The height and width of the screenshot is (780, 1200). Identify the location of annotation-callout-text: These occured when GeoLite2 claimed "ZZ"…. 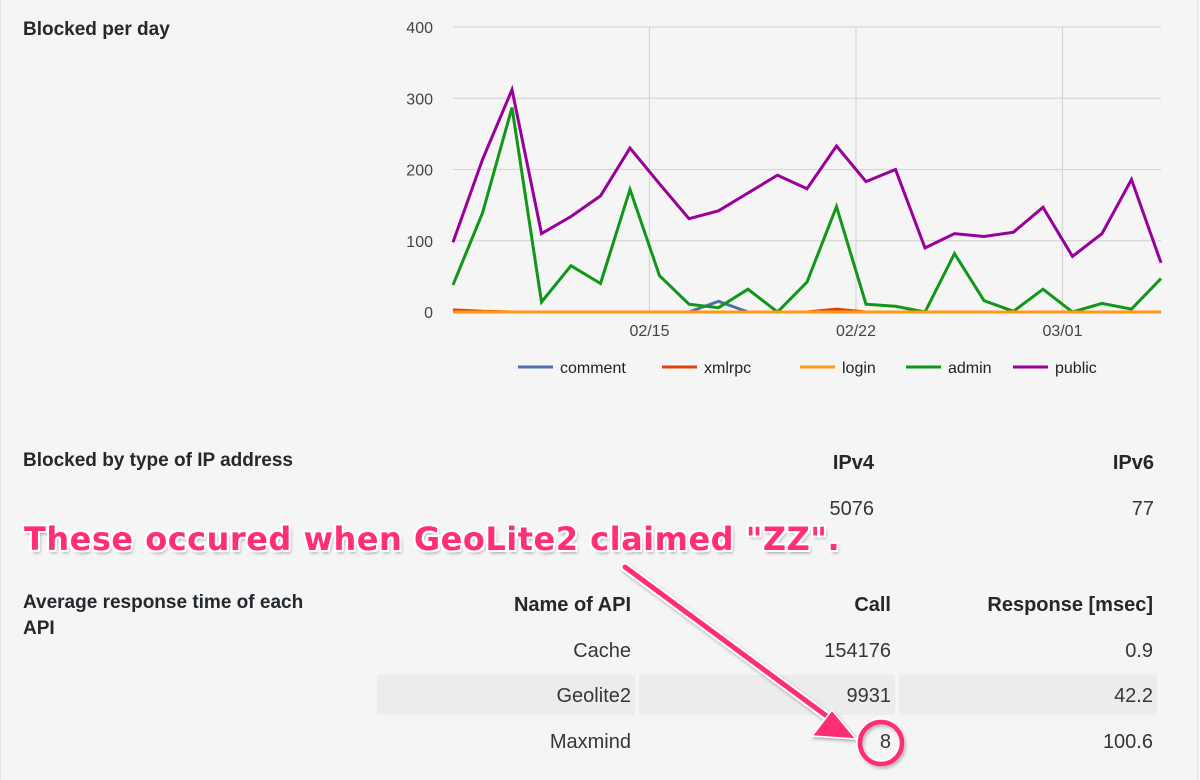
(432, 539).